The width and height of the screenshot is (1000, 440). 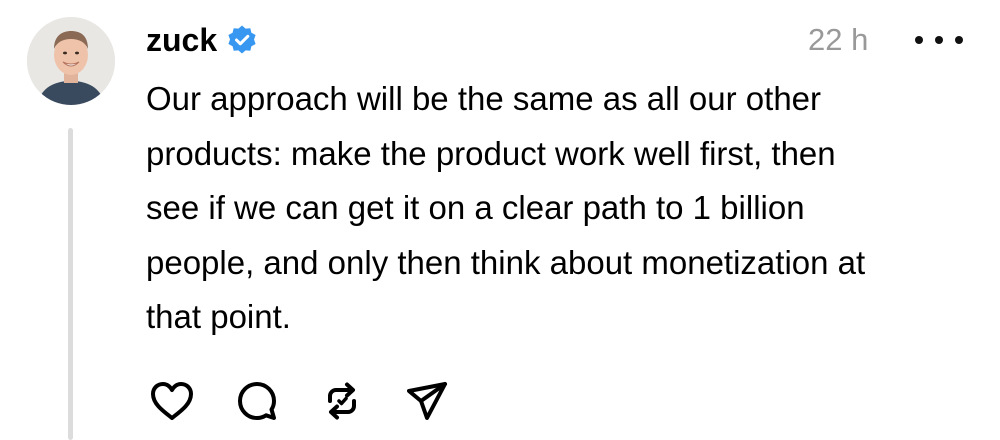 What do you see at coordinates (181, 40) in the screenshot?
I see `username: zuck` at bounding box center [181, 40].